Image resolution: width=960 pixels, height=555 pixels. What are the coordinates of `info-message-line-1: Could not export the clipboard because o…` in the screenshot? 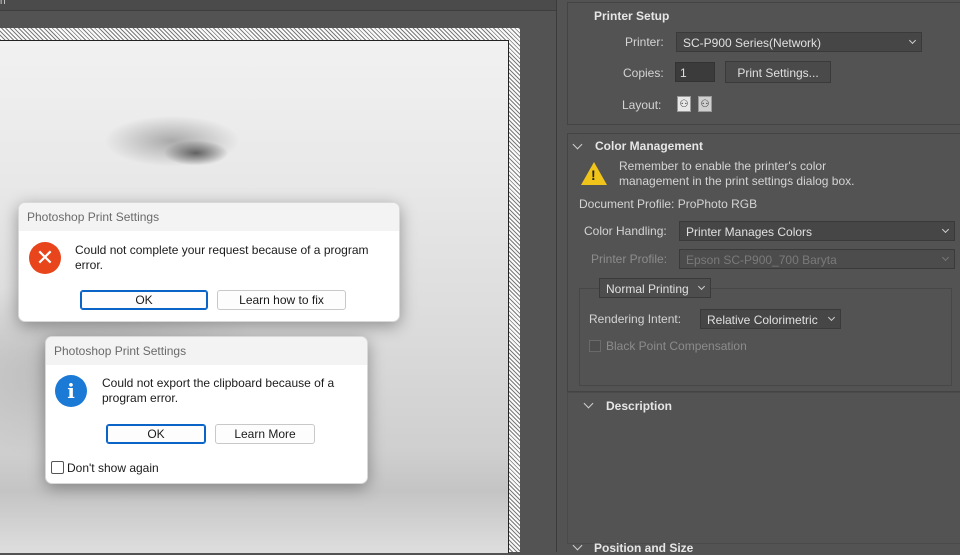 It's located at (218, 383).